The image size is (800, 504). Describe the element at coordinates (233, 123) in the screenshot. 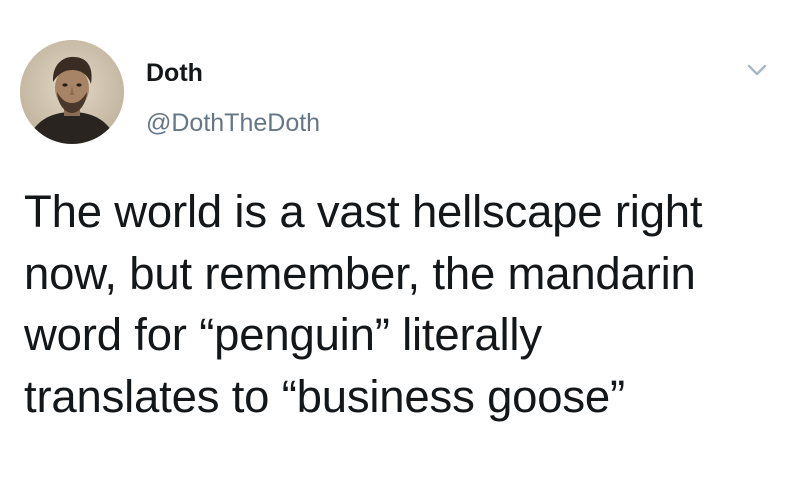

I see `author-handle: @DothTheDoth` at that location.